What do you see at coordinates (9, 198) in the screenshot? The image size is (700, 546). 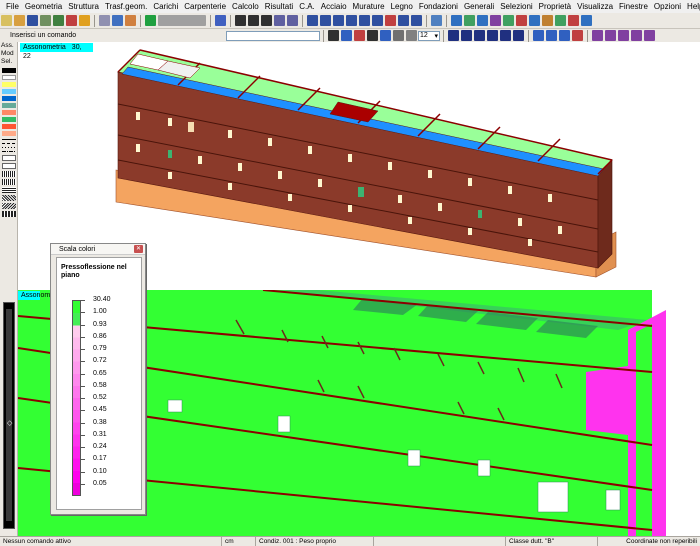 I see `pattern-4-icon` at bounding box center [9, 198].